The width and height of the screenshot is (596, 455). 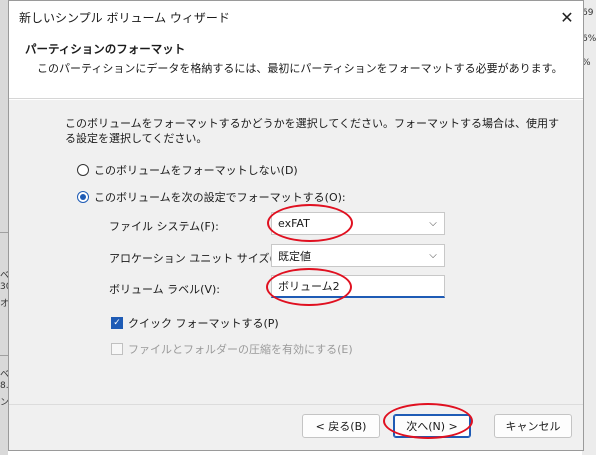 I want to click on file-system-select: exFAT ⌵, so click(x=358, y=223).